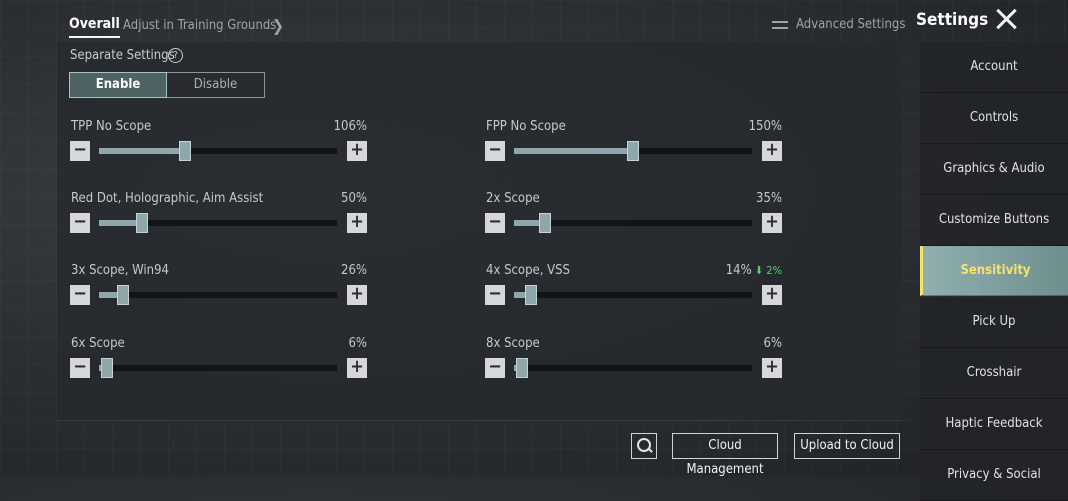 This screenshot has width=1068, height=501. I want to click on sensitivity-label: 2x Scope, so click(513, 198).